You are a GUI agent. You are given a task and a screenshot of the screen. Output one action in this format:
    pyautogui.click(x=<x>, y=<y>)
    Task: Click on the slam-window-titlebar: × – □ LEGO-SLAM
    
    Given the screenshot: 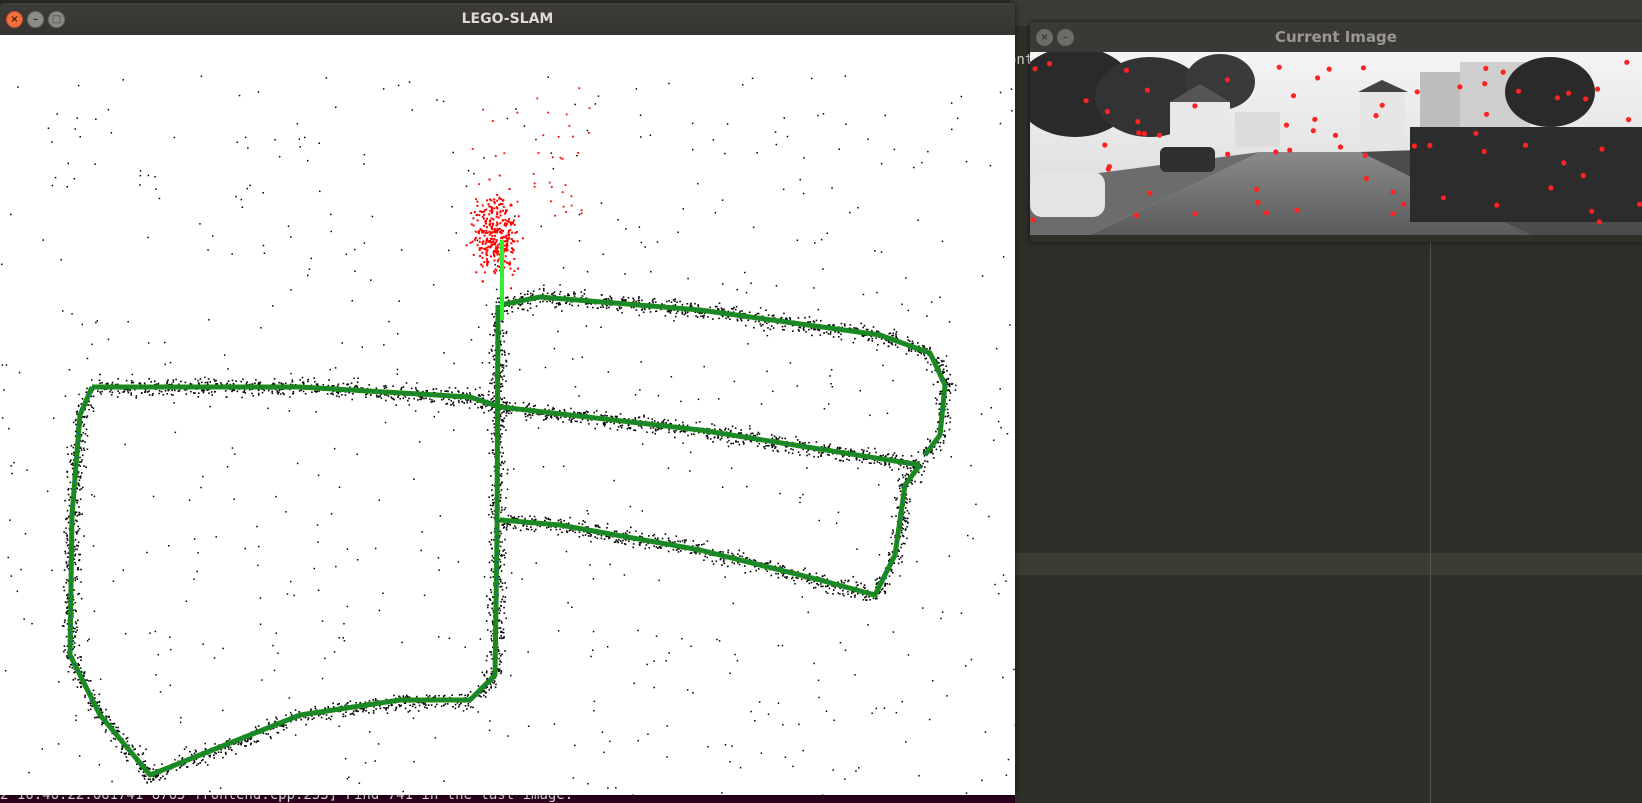 What is the action you would take?
    pyautogui.click(x=507, y=19)
    